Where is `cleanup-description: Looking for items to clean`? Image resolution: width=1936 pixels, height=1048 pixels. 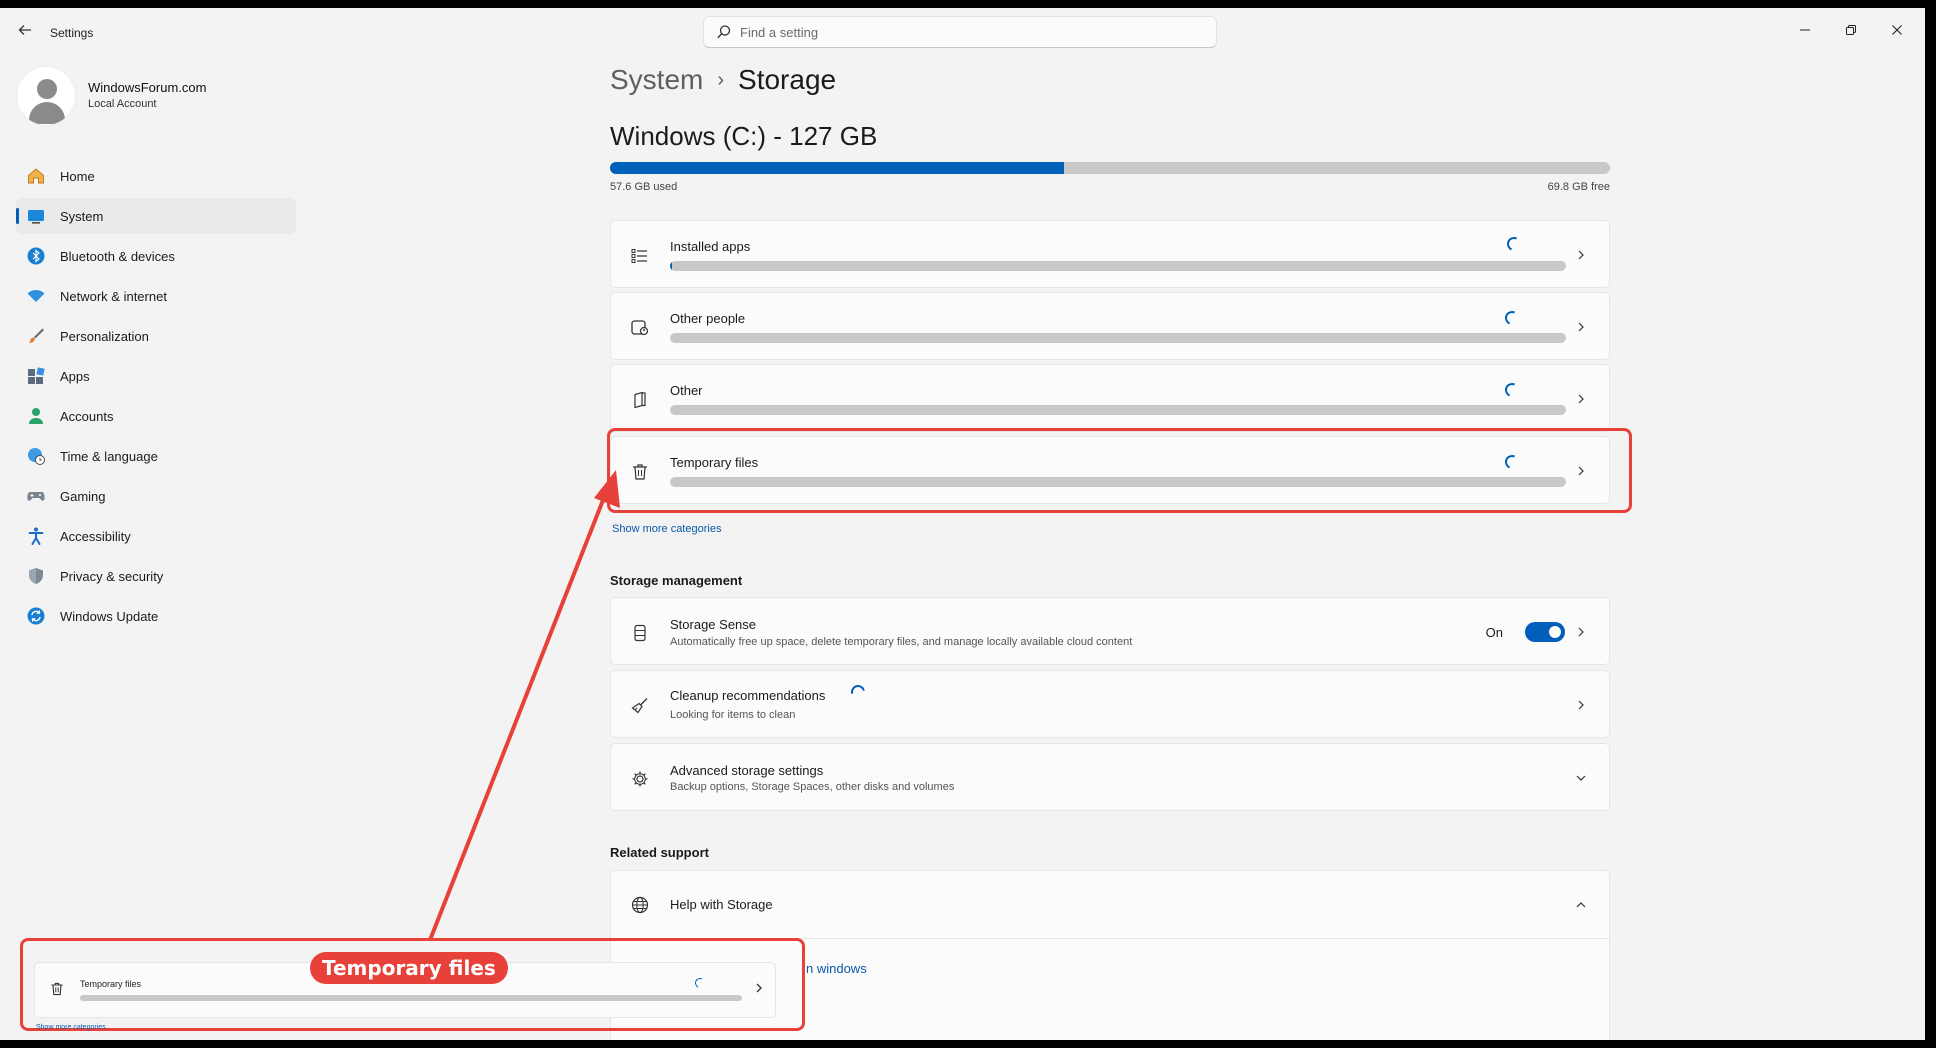 cleanup-description: Looking for items to clean is located at coordinates (733, 715).